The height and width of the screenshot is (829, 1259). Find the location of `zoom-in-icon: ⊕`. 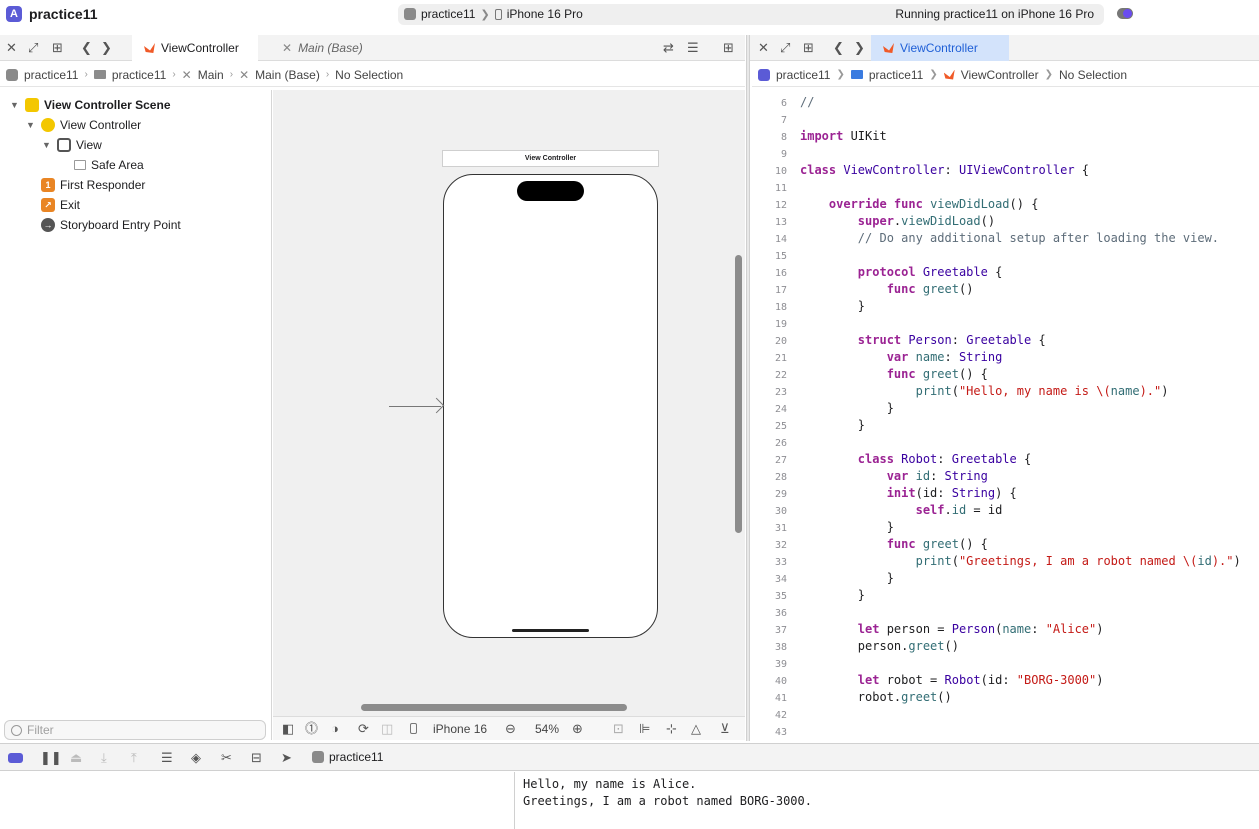

zoom-in-icon: ⊕ is located at coordinates (577, 729).